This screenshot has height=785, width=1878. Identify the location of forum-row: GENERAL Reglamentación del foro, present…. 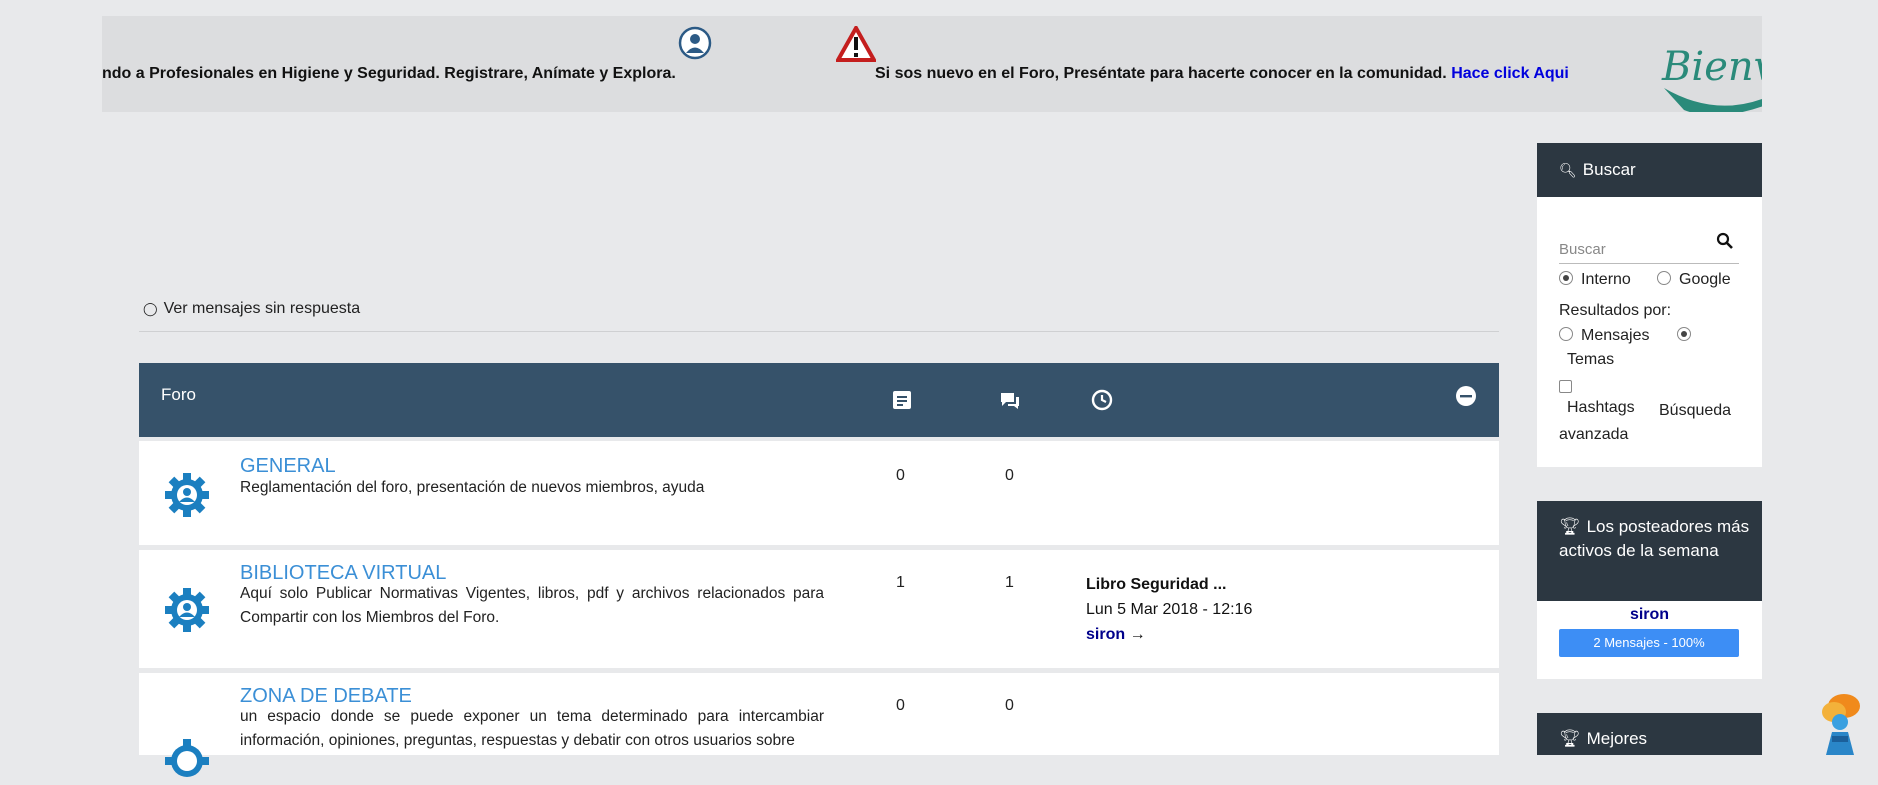
(819, 493).